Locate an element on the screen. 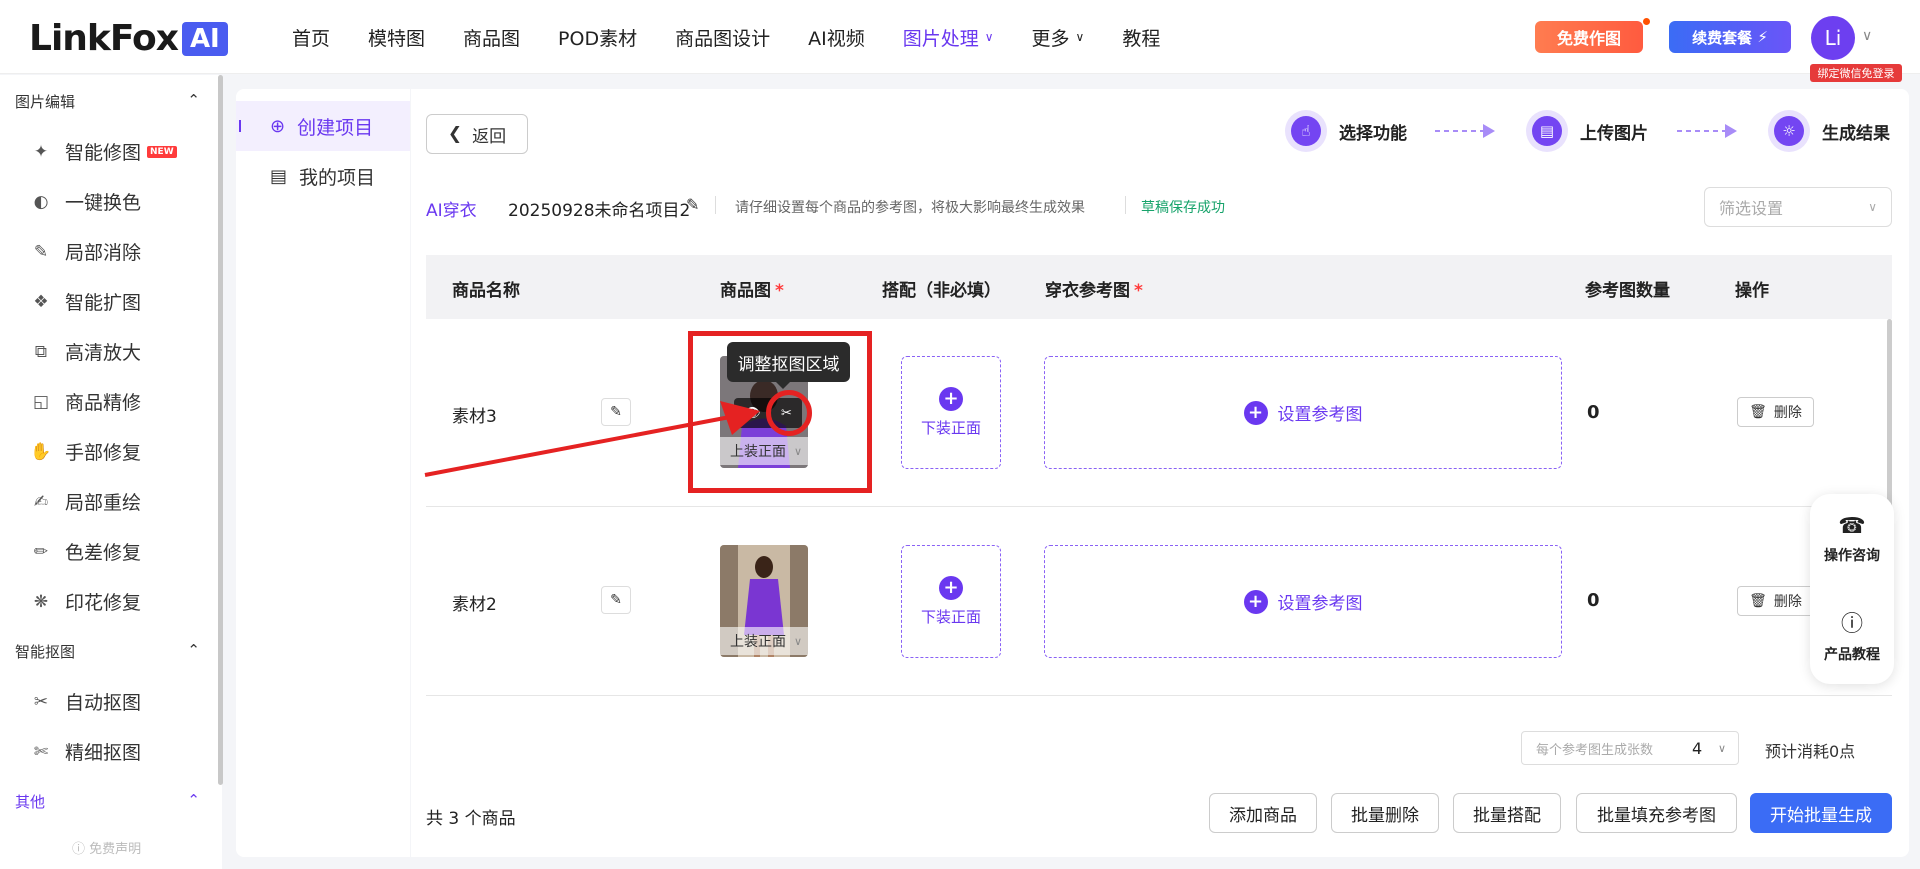 The image size is (1920, 869). step-select-function: ☝ 选择功能 is located at coordinates (1346, 131).